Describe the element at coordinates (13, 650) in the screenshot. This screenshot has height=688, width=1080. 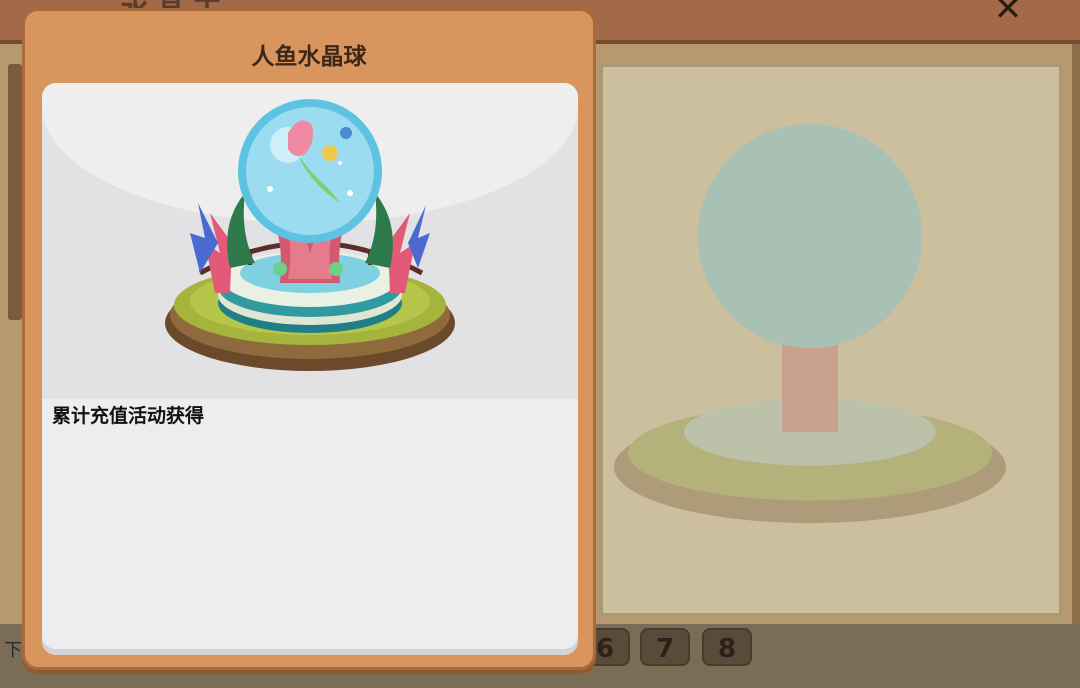
I see `footer-label: 下` at that location.